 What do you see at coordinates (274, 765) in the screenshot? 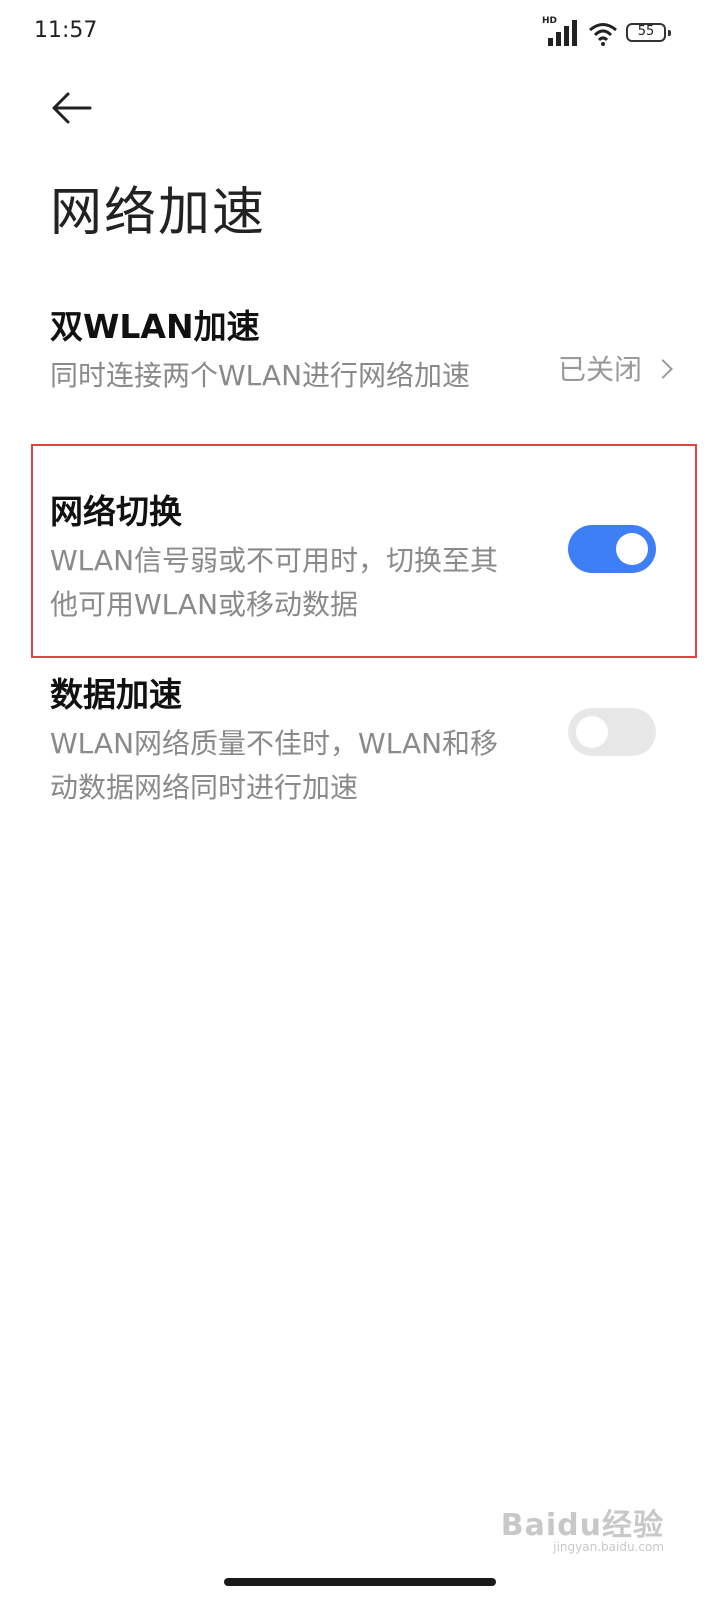
I see `setting-description: WLAN网络质量不佳时，WLAN和移动数据网络同时进行加速` at bounding box center [274, 765].